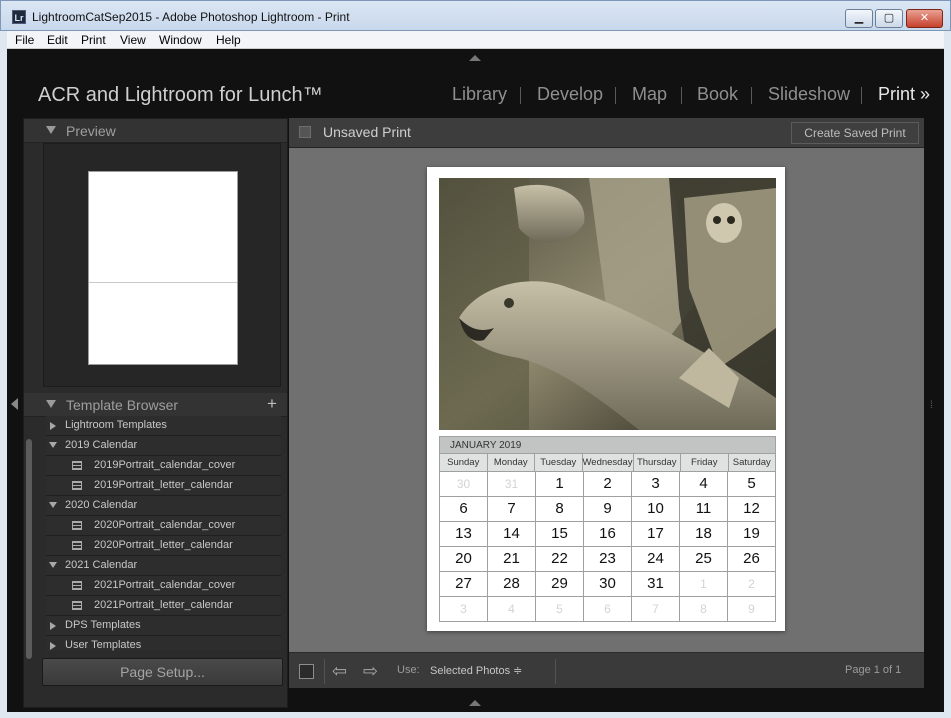 The image size is (951, 718). I want to click on maximize-icon: ▢, so click(889, 18).